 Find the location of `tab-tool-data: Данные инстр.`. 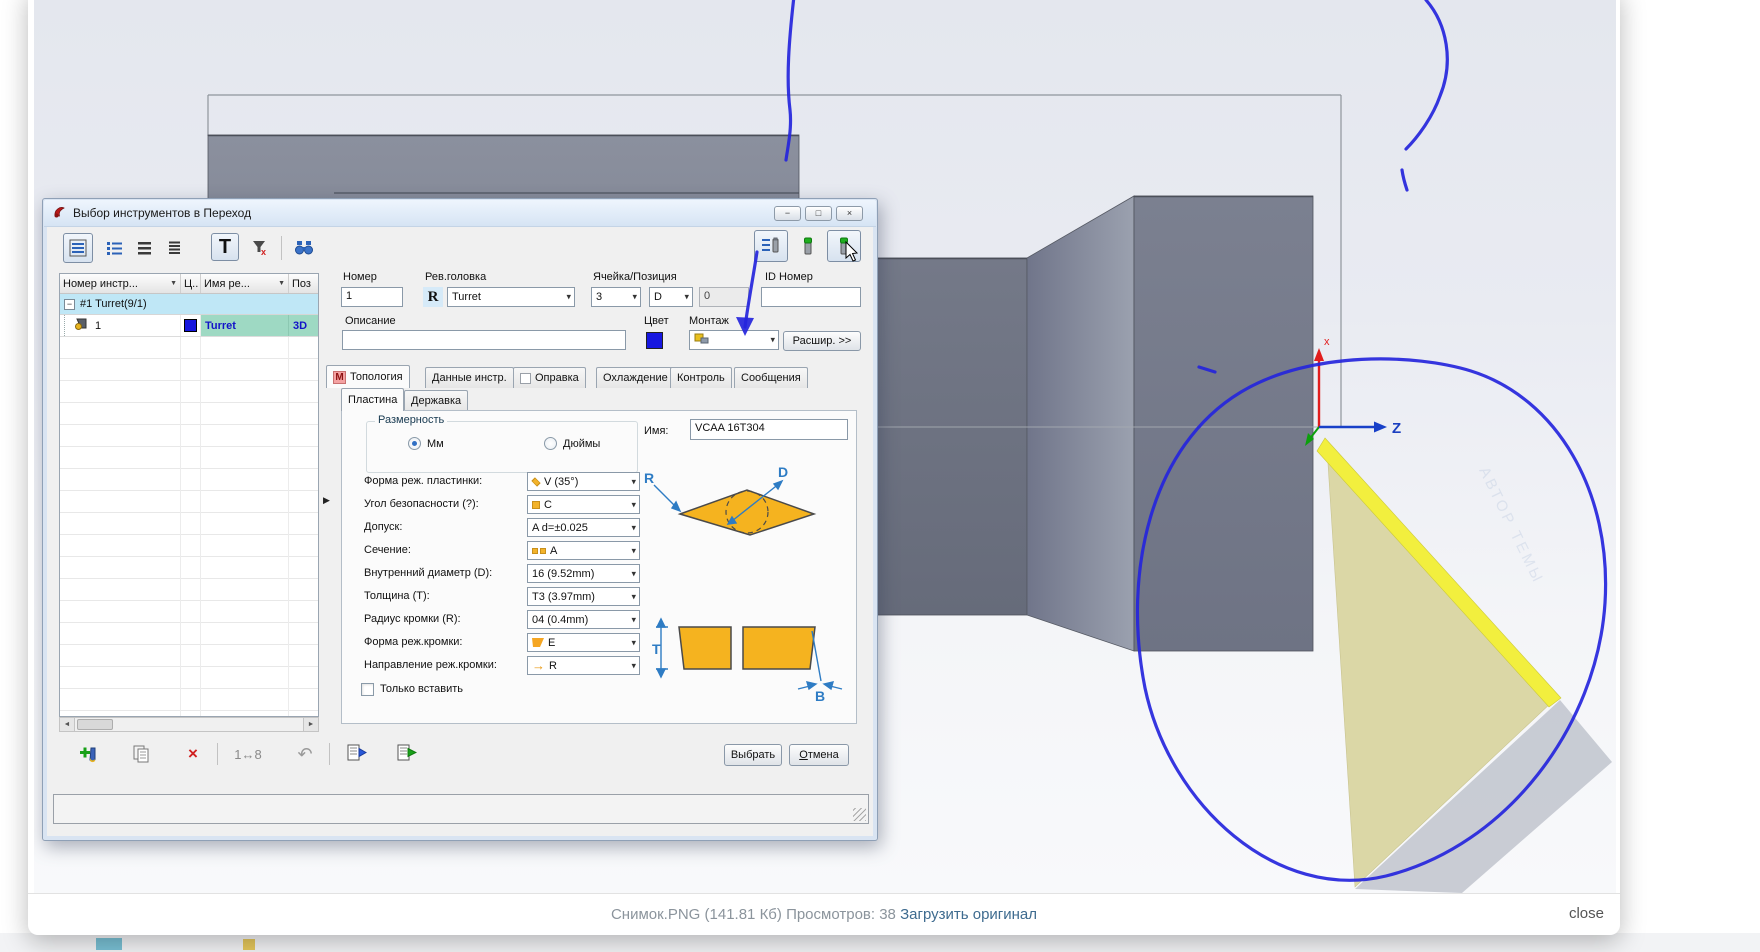

tab-tool-data: Данные инстр. is located at coordinates (469, 377).